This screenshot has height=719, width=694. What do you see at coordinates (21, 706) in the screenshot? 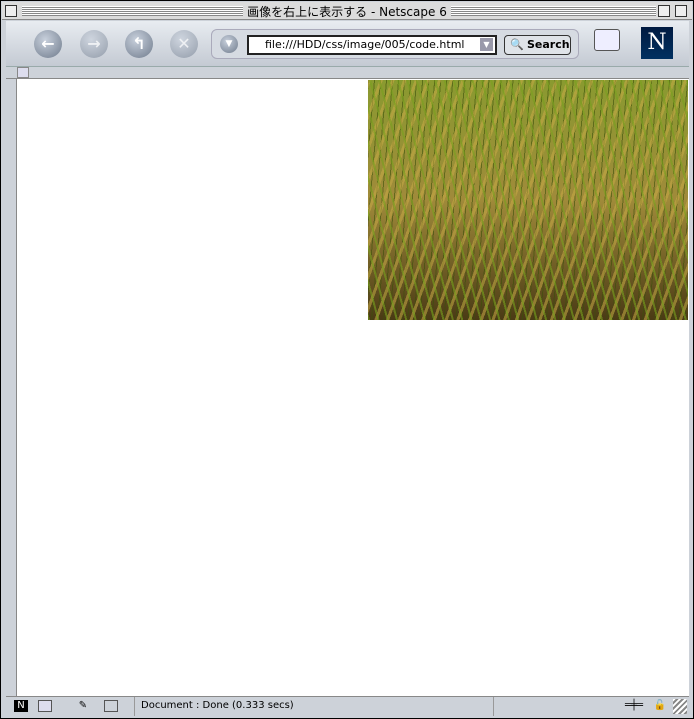
I see `navigator-icon: N` at bounding box center [21, 706].